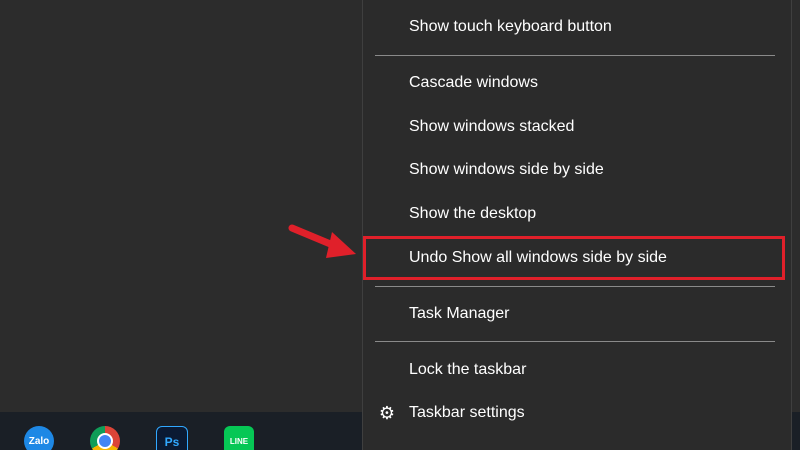  What do you see at coordinates (577, 83) in the screenshot?
I see `menu-item-cascade-windows: Cascade windows` at bounding box center [577, 83].